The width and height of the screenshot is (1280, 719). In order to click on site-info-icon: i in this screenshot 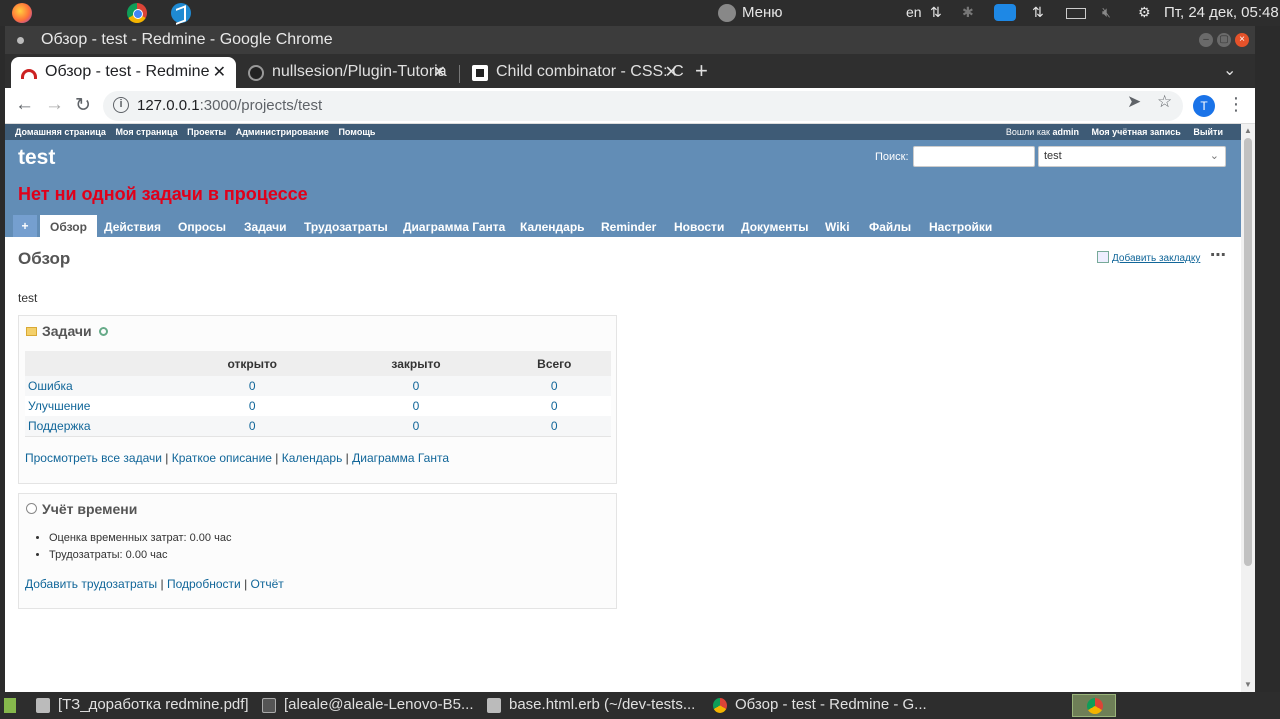, I will do `click(121, 105)`.